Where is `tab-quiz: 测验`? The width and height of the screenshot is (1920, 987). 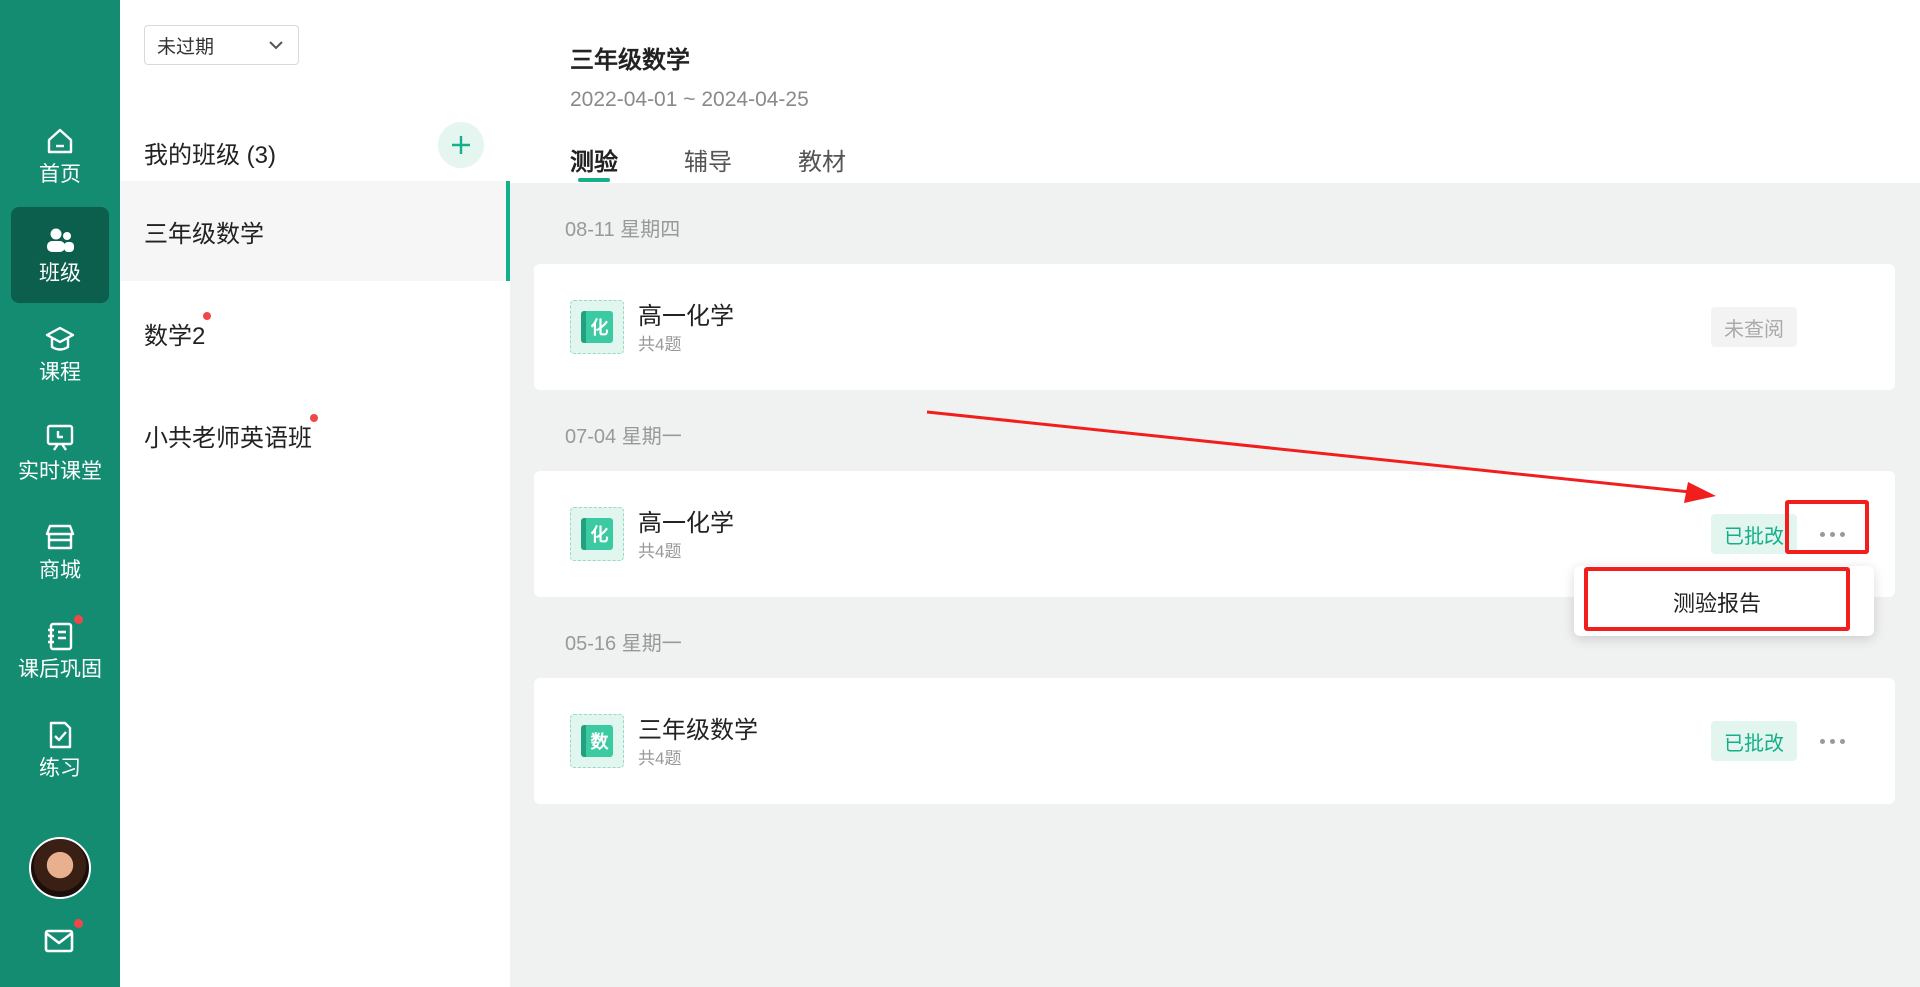 tab-quiz: 测验 is located at coordinates (594, 159).